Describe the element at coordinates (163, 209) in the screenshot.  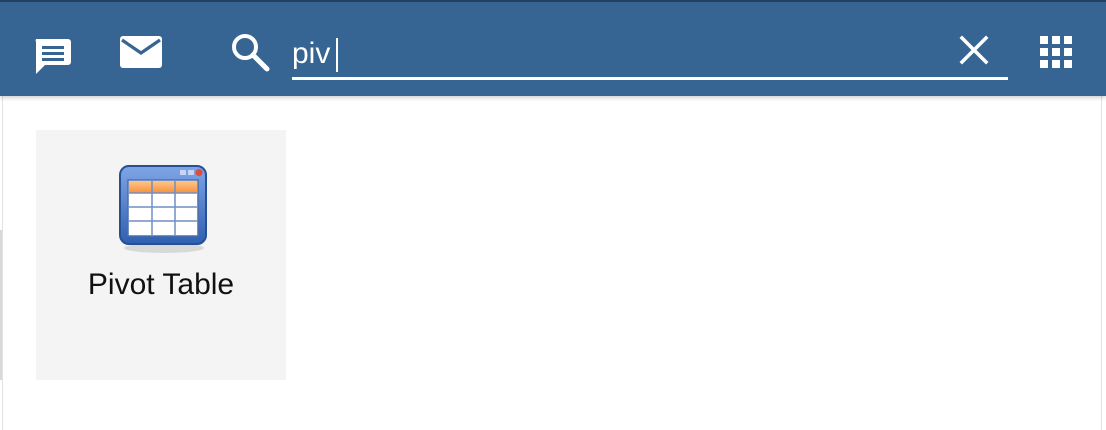
I see `pivot-table-icon` at that location.